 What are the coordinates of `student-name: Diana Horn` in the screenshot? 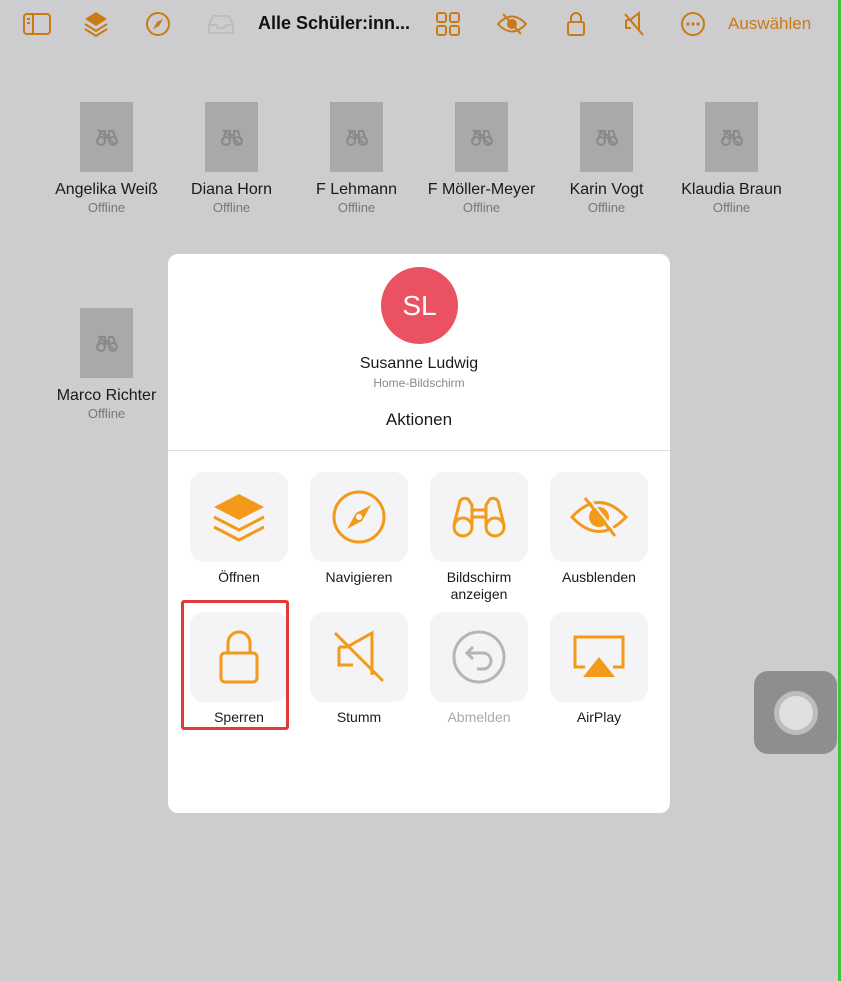 It's located at (231, 189).